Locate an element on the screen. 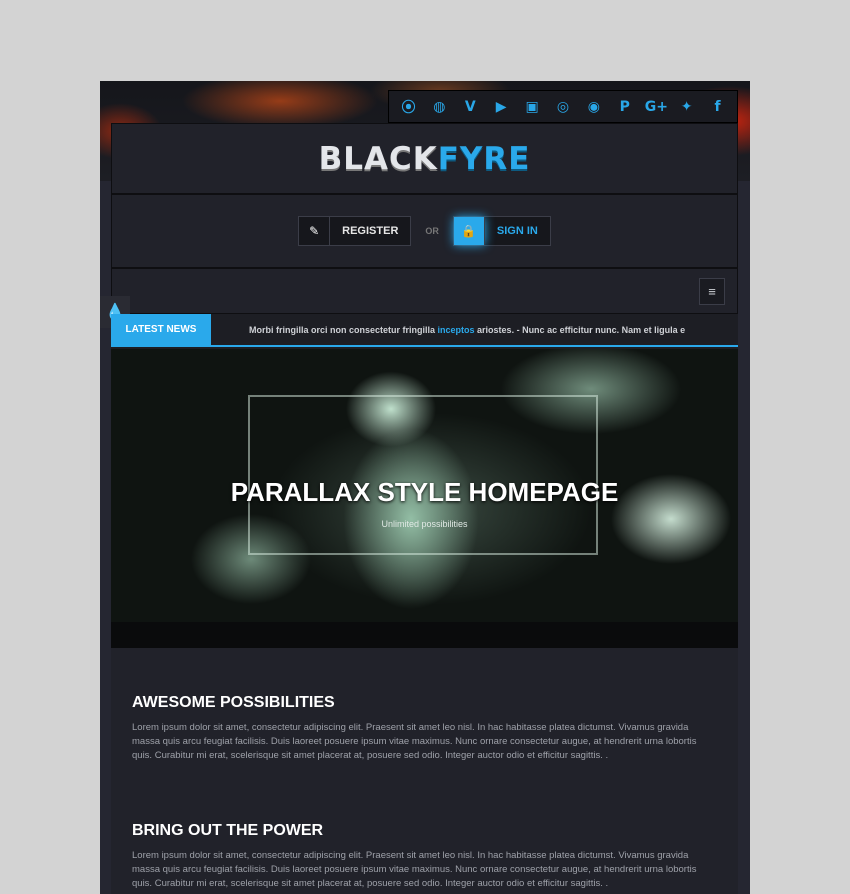  google-plus-icon: G+ is located at coordinates (656, 107).